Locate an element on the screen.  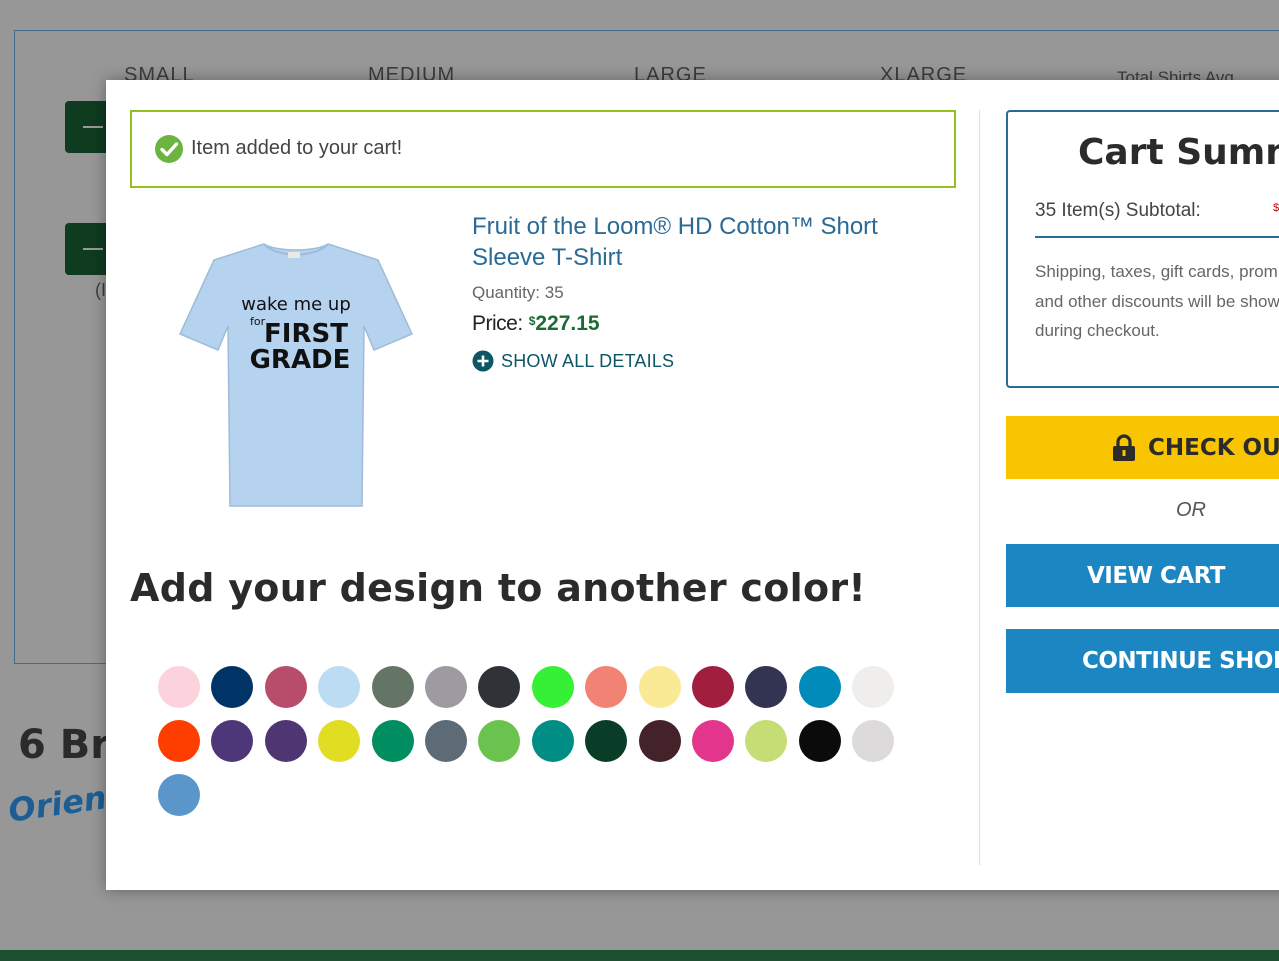
price-currency: $ is located at coordinates (532, 321).